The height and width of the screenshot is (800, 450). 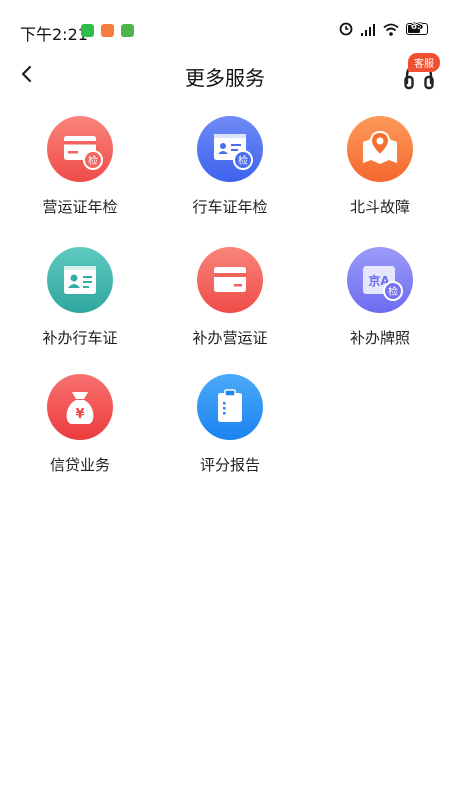 I want to click on customer-service-badge: 客服, so click(x=424, y=62).